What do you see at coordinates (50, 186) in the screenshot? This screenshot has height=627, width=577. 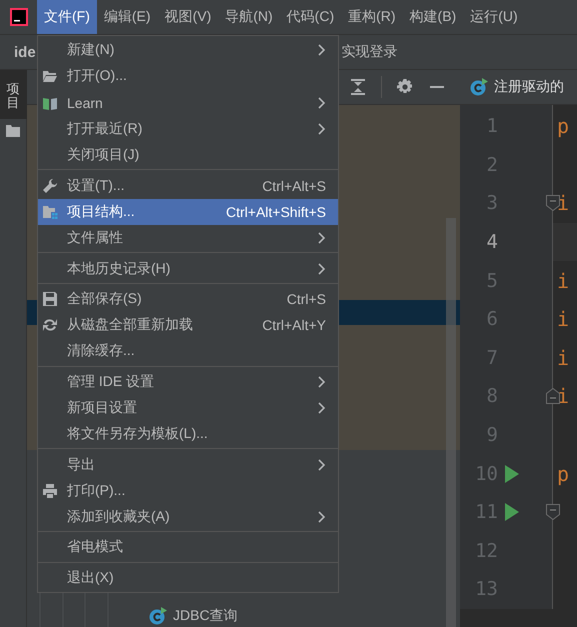 I see `wrench-icon` at bounding box center [50, 186].